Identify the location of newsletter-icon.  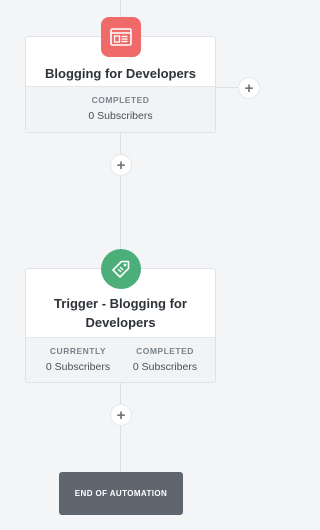
(121, 37).